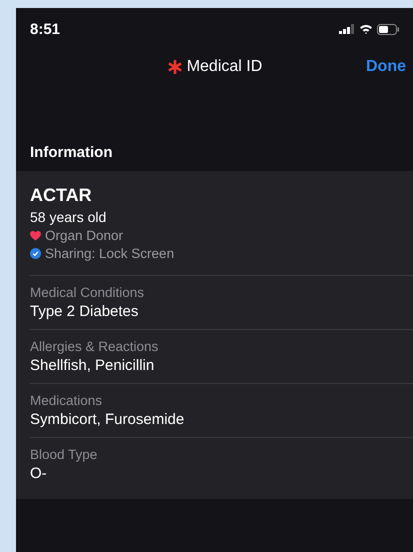 The image size is (413, 552). I want to click on field-value: Symbicort, Furosemide, so click(108, 419).